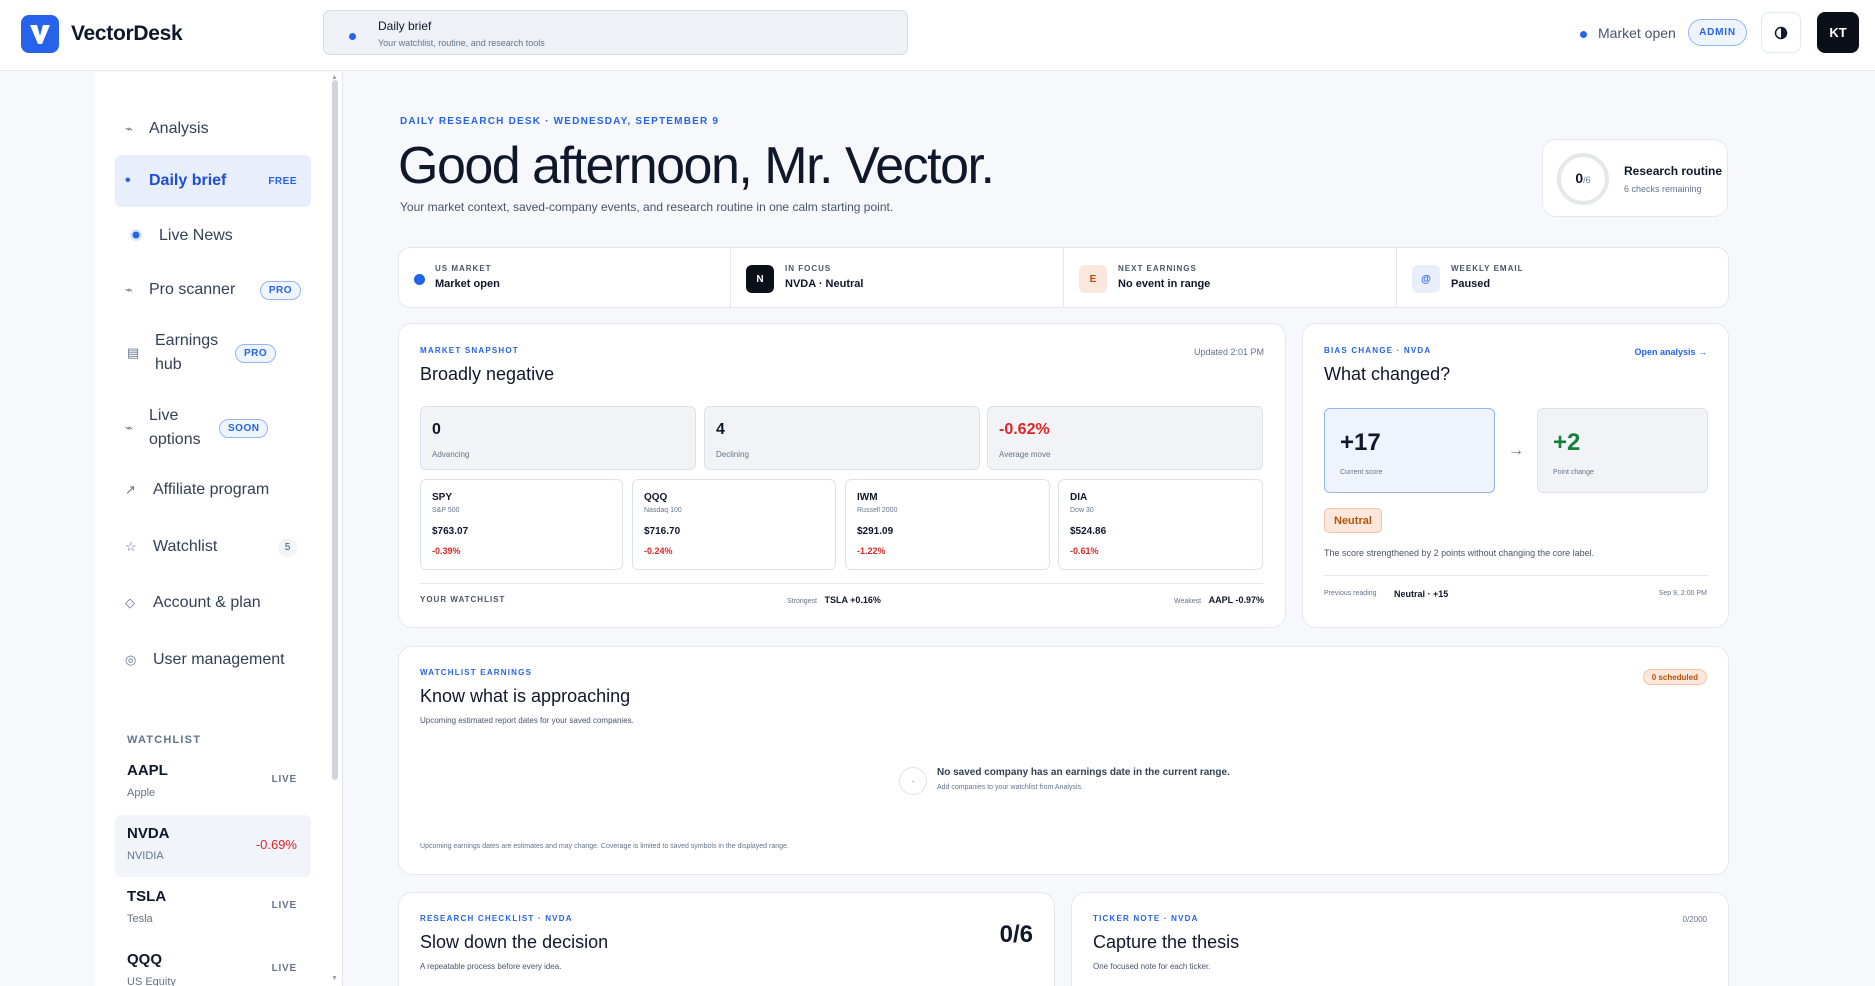  I want to click on routine-total: /6, so click(1587, 180).